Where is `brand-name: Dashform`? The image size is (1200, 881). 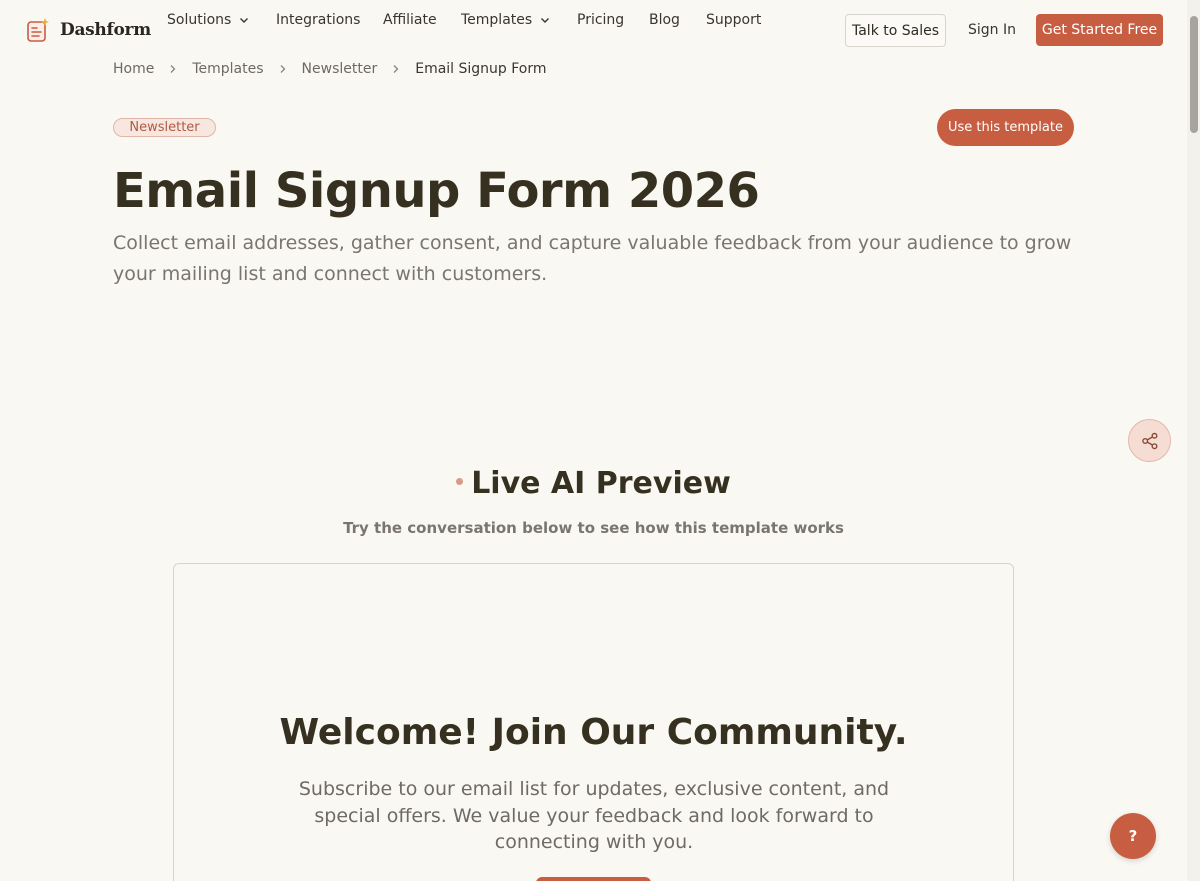
brand-name: Dashform is located at coordinates (105, 30).